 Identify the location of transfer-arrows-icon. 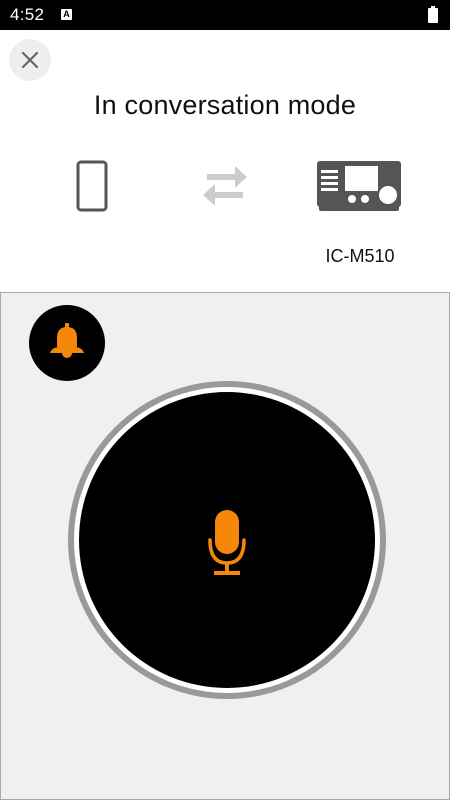
(225, 186).